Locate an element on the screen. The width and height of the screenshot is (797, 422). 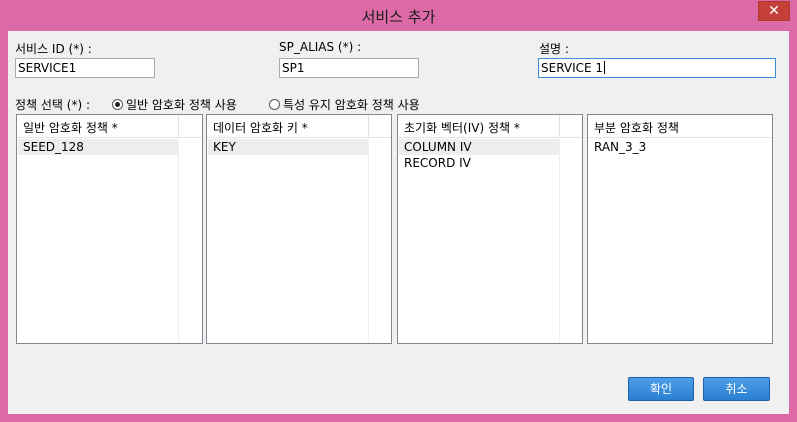
sp-alias-value: SP1 is located at coordinates (293, 68).